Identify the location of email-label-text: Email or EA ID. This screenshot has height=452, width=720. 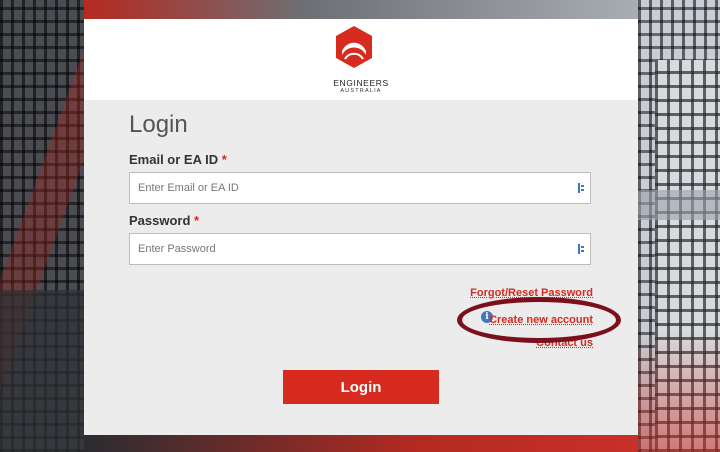
(174, 159).